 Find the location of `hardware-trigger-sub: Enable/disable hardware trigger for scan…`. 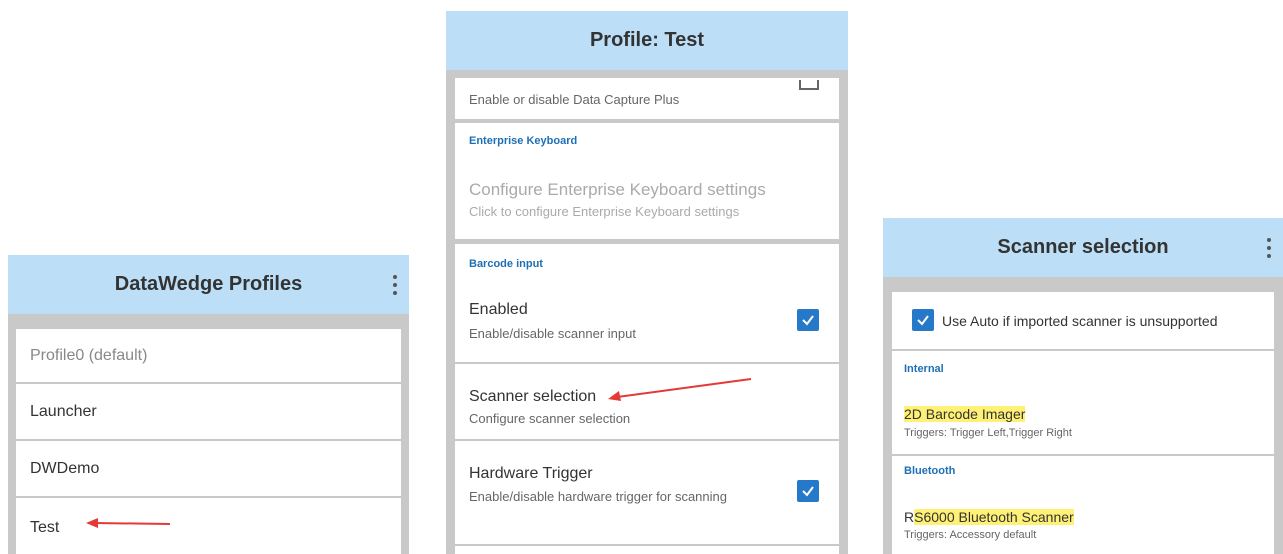

hardware-trigger-sub: Enable/disable hardware trigger for scan… is located at coordinates (598, 496).